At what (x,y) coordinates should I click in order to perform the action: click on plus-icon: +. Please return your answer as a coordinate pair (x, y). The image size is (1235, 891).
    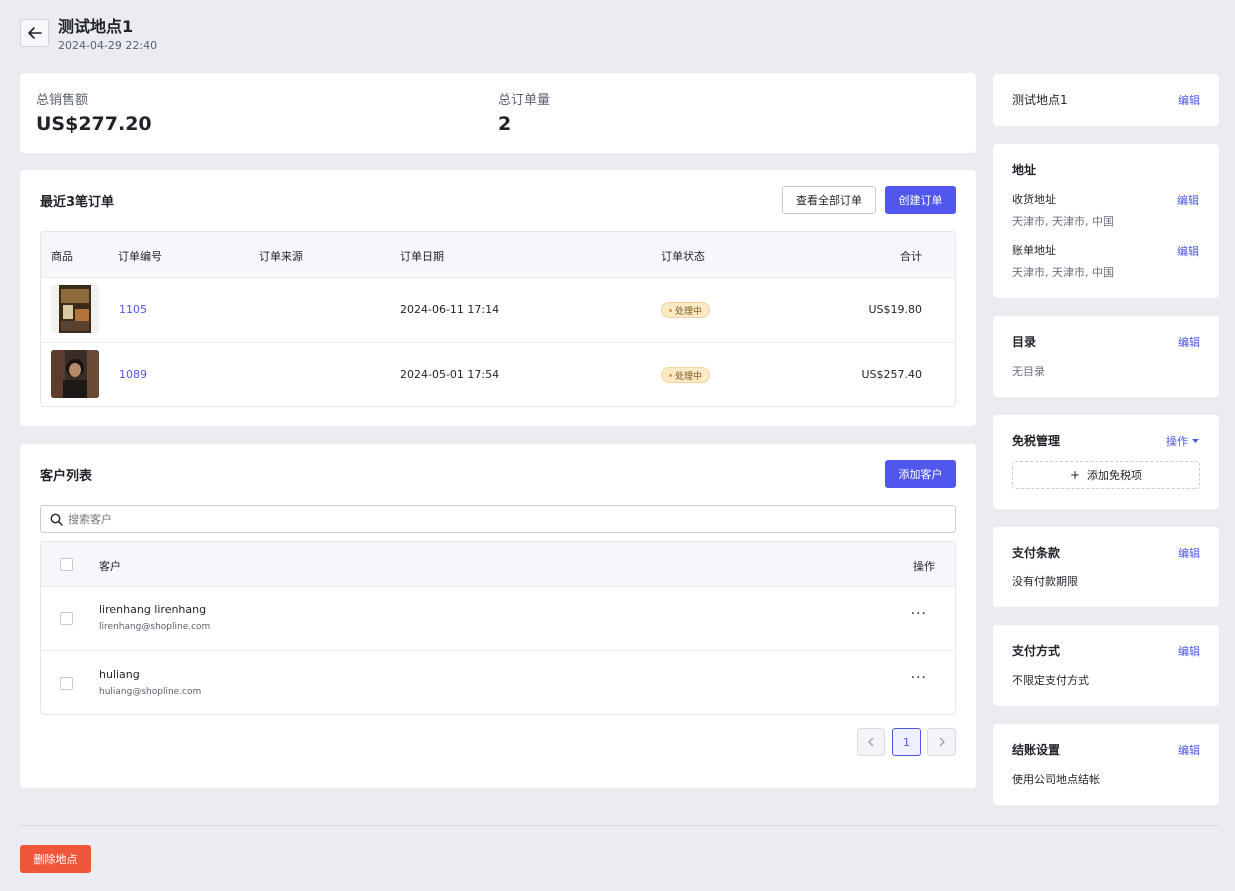
    Looking at the image, I should click on (1075, 475).